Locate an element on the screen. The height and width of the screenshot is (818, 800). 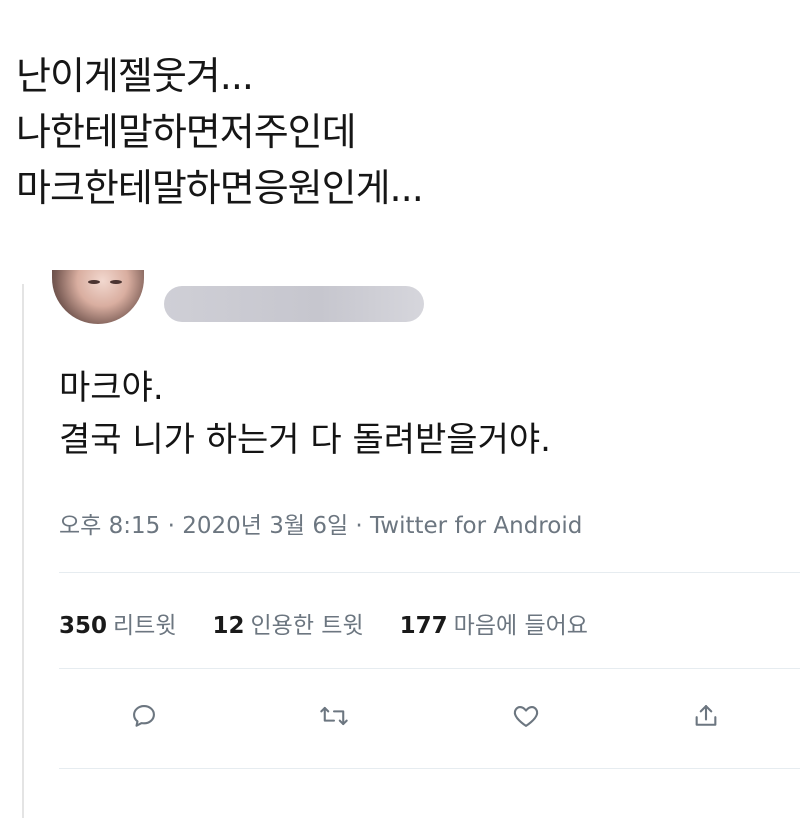
caption-line: 나한테말하면저주인데 is located at coordinates (186, 132).